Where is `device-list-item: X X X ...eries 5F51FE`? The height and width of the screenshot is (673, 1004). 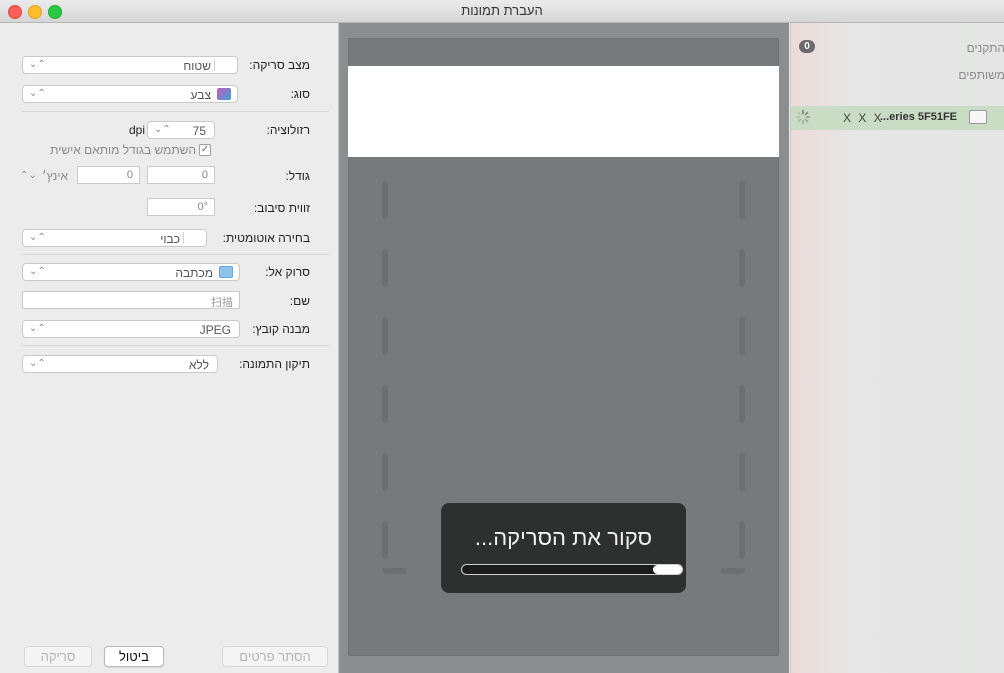
device-list-item: X X X ...eries 5F51FE is located at coordinates (897, 118).